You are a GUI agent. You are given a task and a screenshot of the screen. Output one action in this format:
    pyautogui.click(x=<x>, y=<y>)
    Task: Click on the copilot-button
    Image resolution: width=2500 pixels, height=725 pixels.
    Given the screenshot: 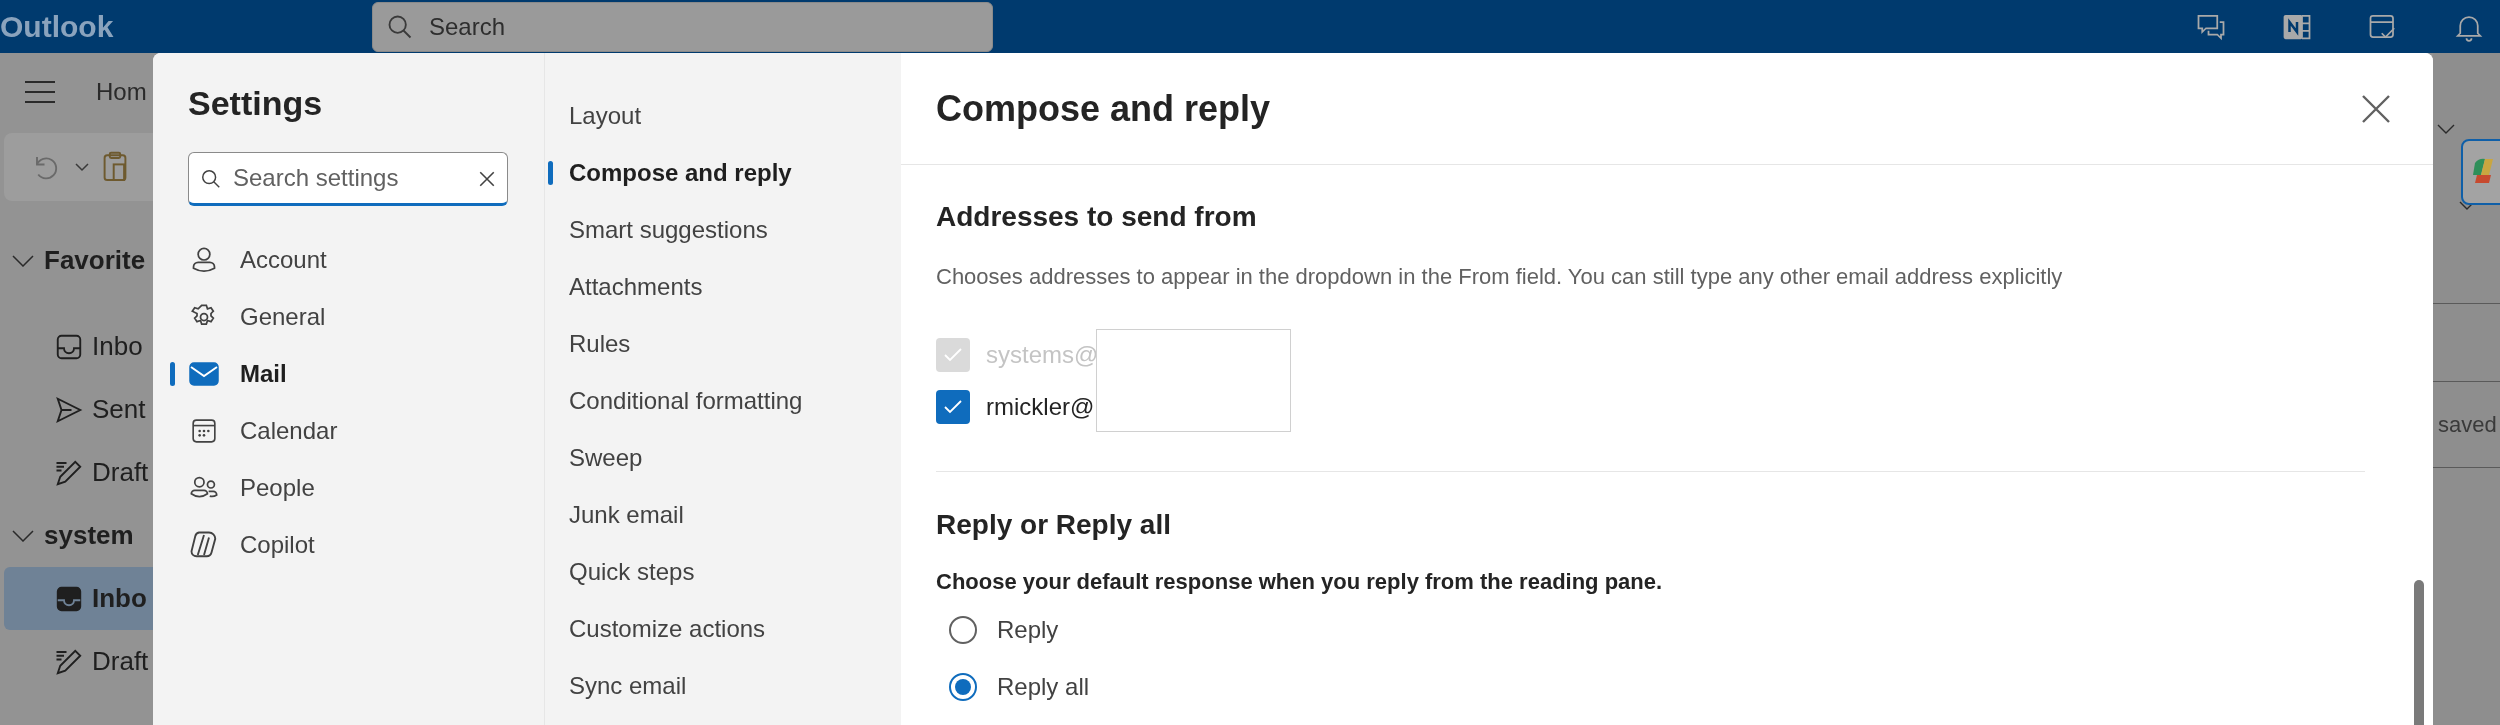 What is the action you would take?
    pyautogui.click(x=2480, y=172)
    